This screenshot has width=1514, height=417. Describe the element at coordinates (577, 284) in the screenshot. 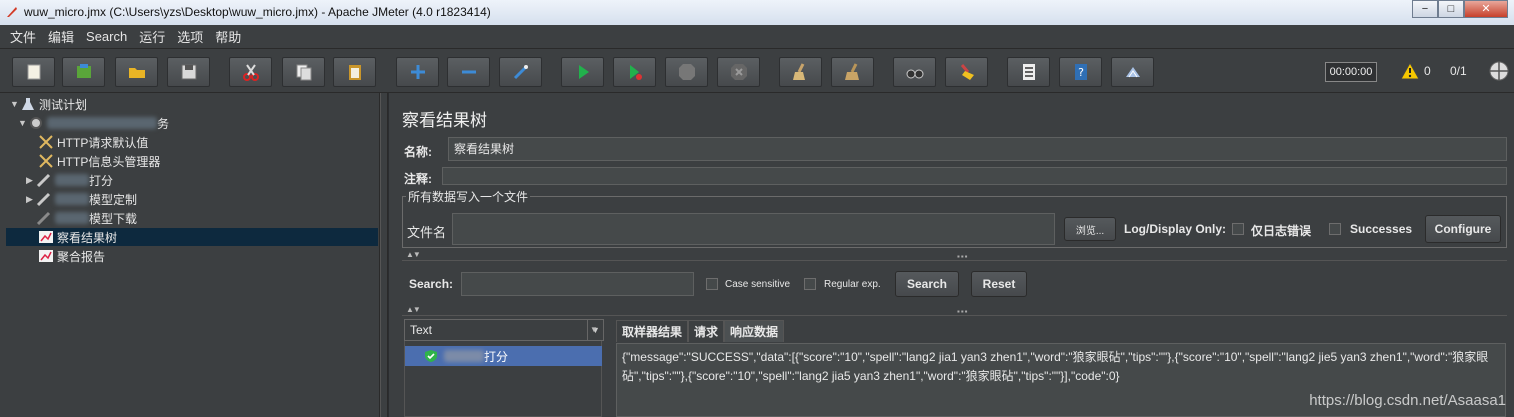

I see `search-input` at that location.